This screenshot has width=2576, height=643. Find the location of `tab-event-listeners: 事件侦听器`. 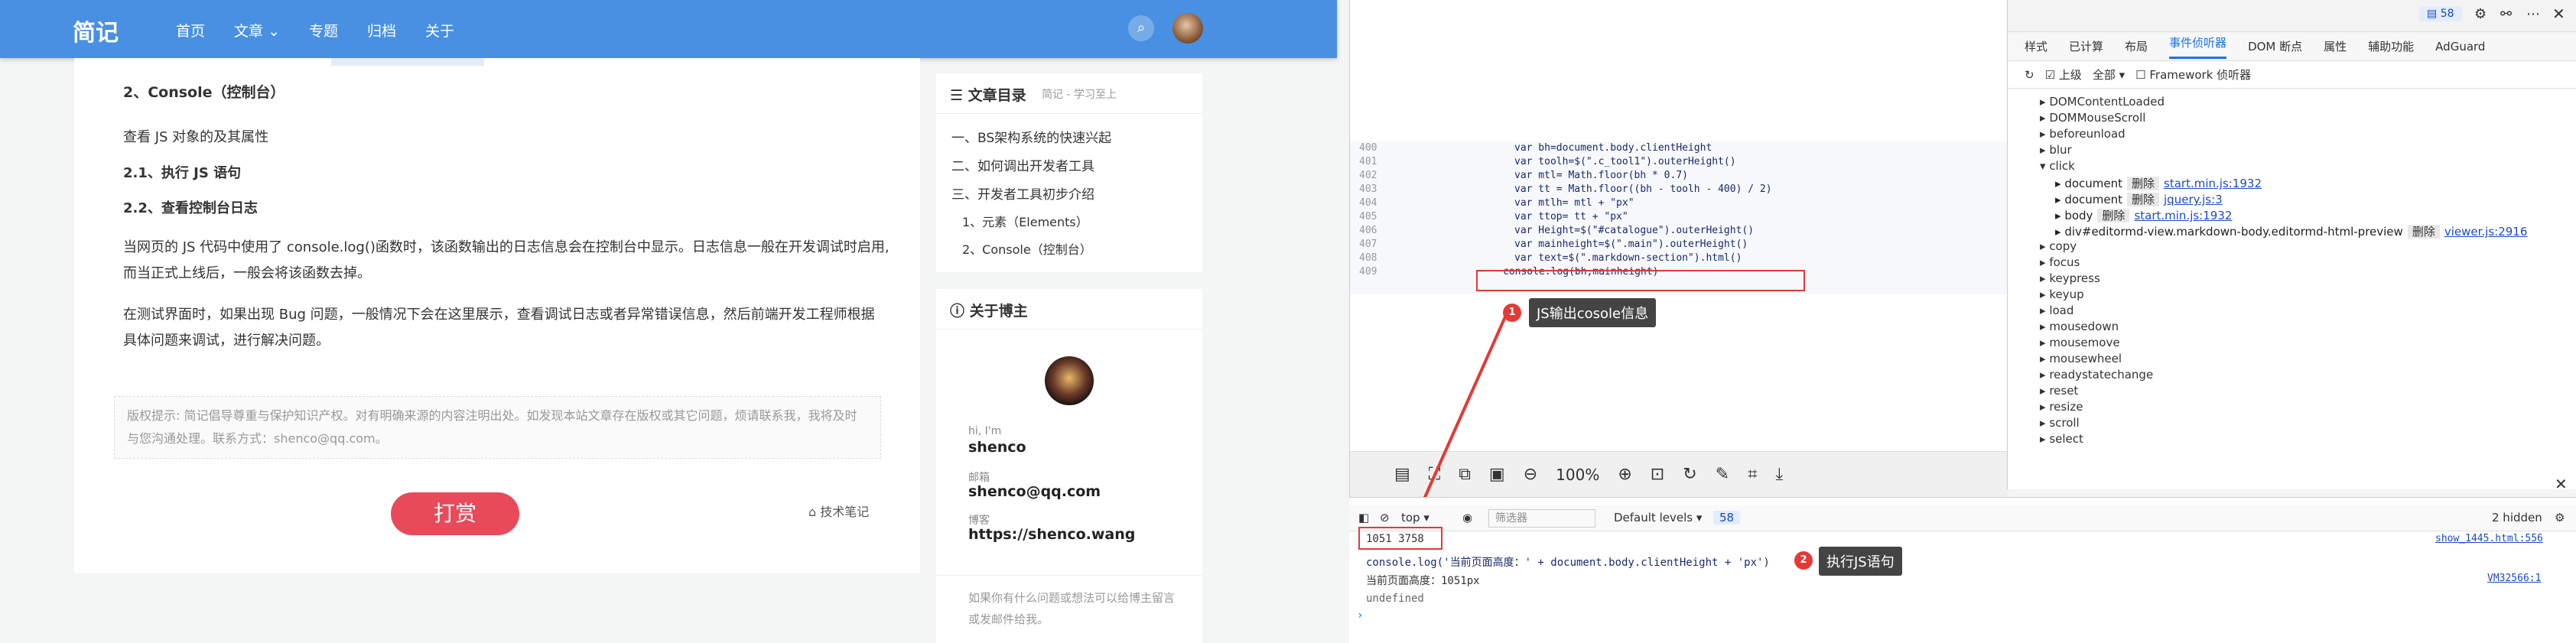

tab-event-listeners: 事件侦听器 is located at coordinates (2198, 47).